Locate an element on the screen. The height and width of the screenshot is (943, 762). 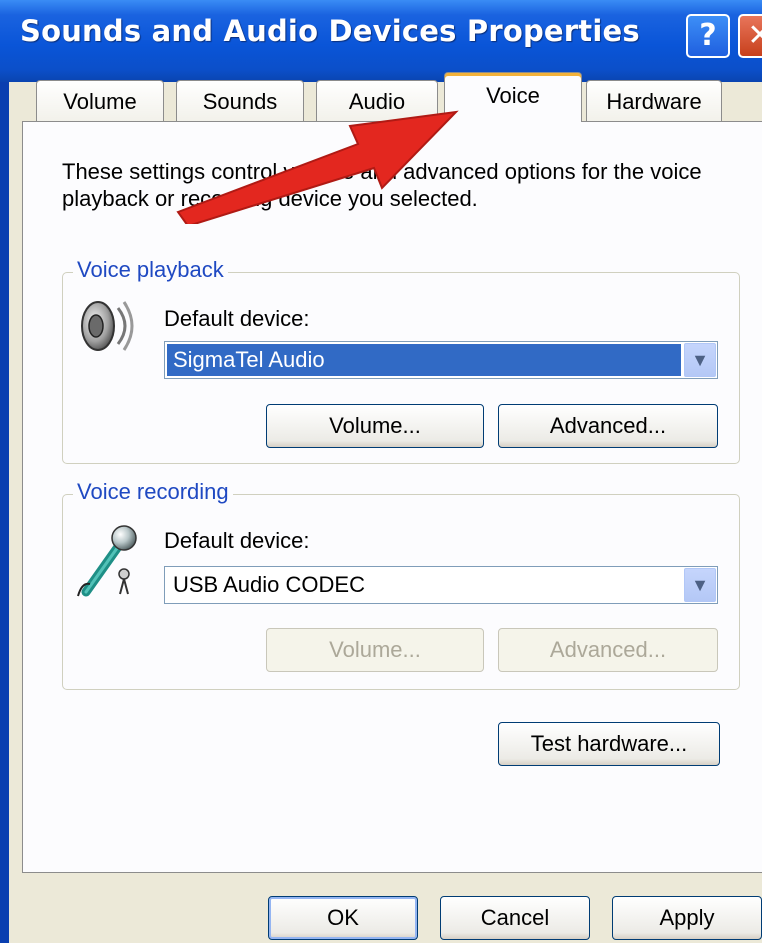
microphone-icon is located at coordinates (107, 561).